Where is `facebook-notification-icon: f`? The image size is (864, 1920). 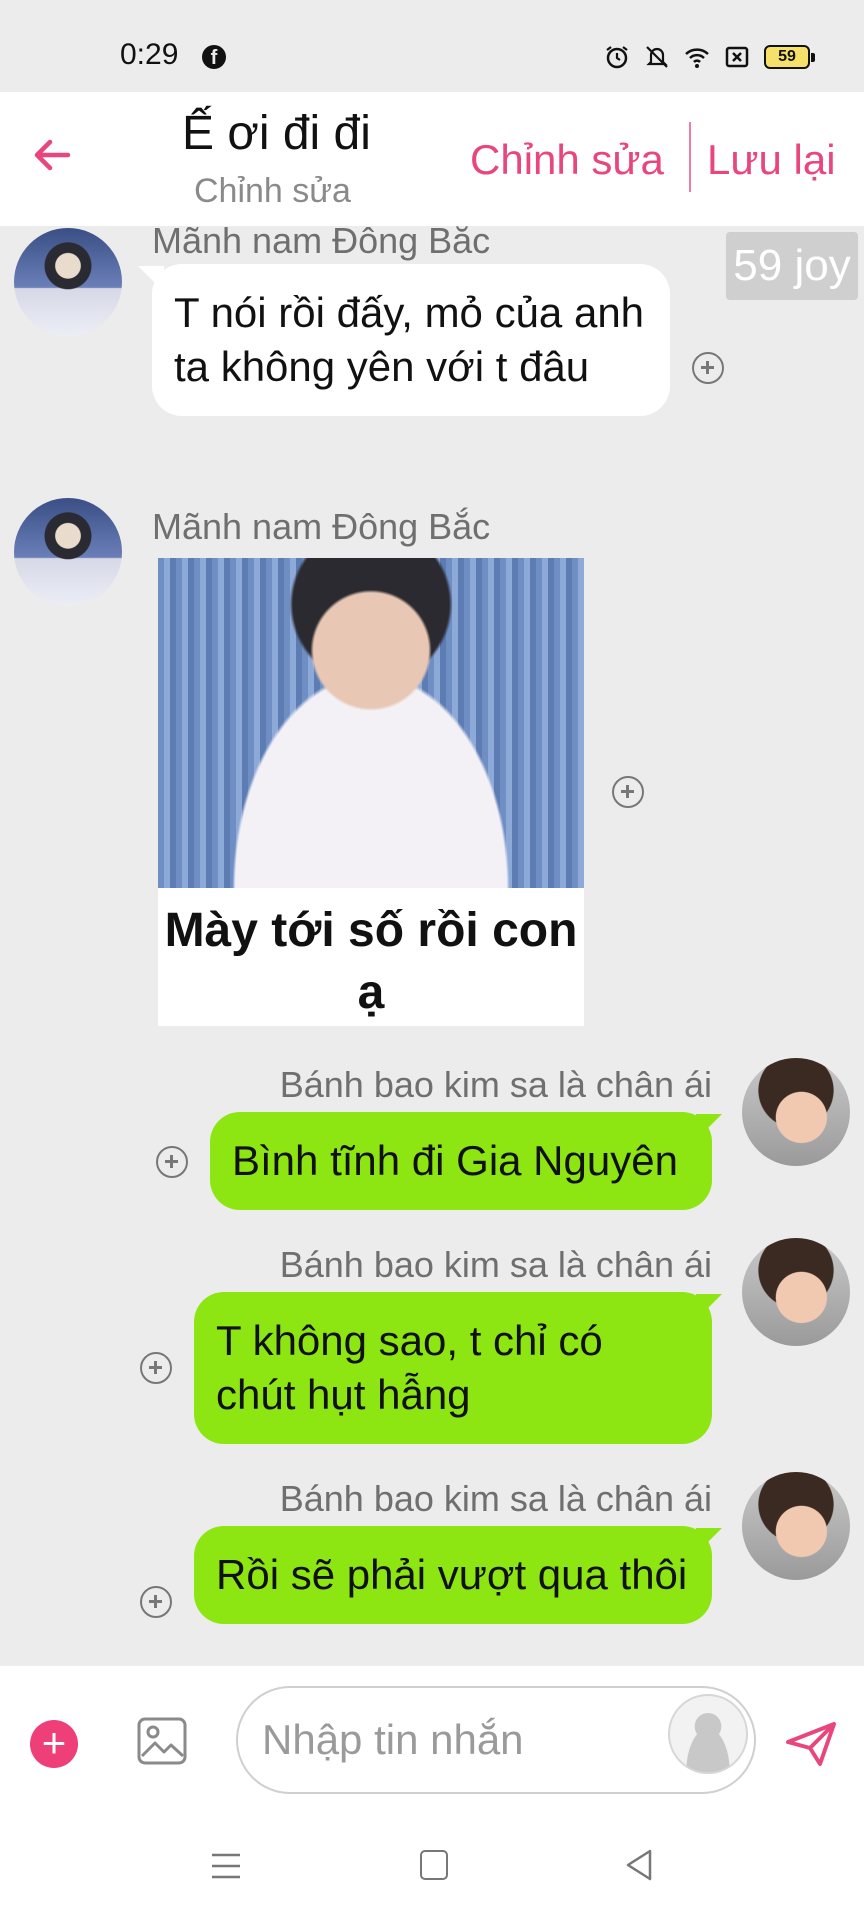 facebook-notification-icon: f is located at coordinates (214, 57).